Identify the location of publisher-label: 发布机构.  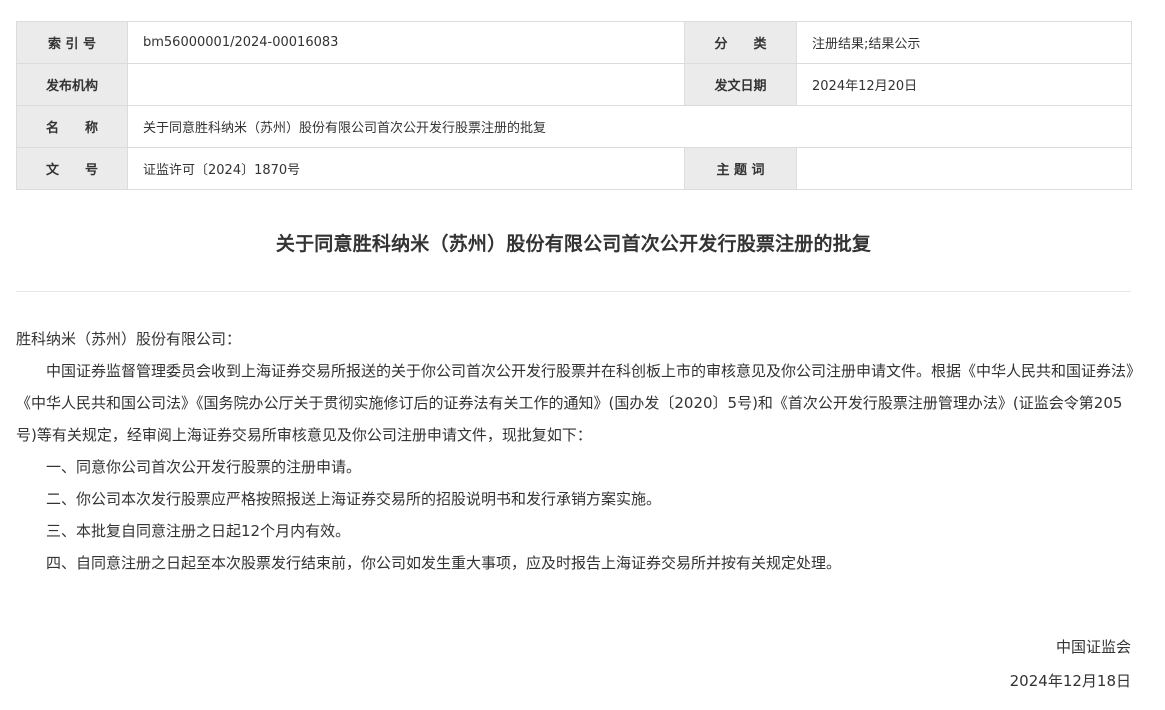
(72, 84).